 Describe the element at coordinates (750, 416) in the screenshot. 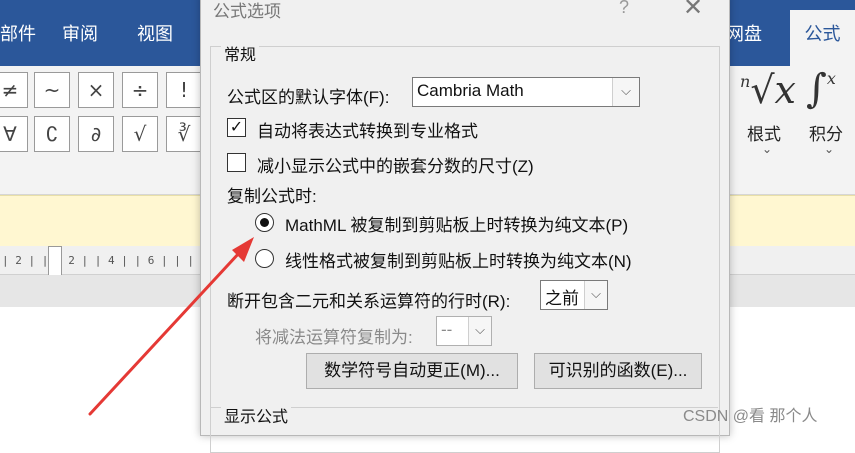

I see `watermark: CSDN @看 那个人` at that location.